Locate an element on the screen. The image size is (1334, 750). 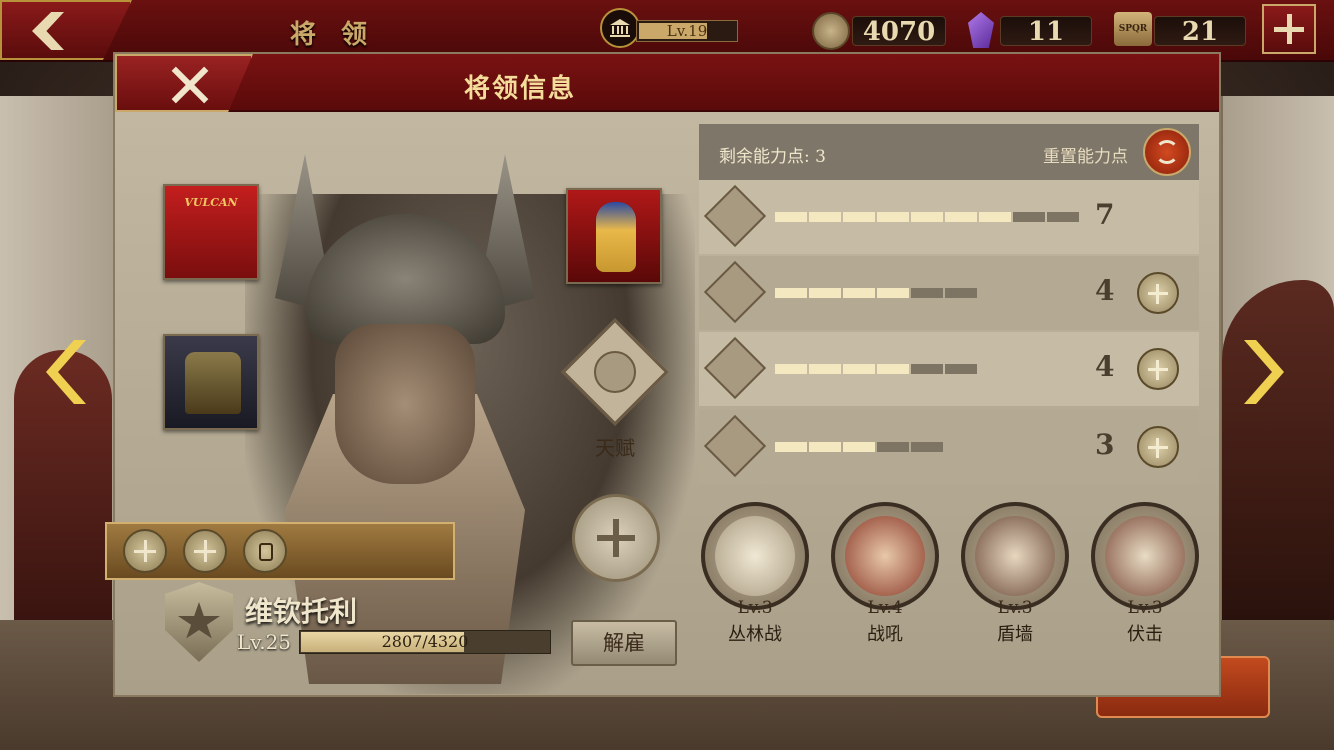
modal-title: 将领信息 is located at coordinates (519, 89).